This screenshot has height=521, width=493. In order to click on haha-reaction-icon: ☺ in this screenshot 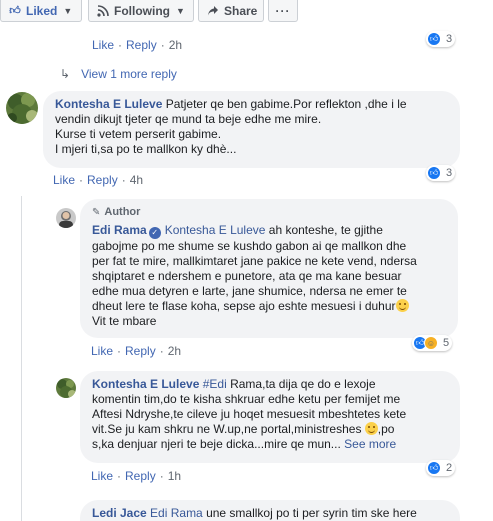, I will do `click(431, 343)`.